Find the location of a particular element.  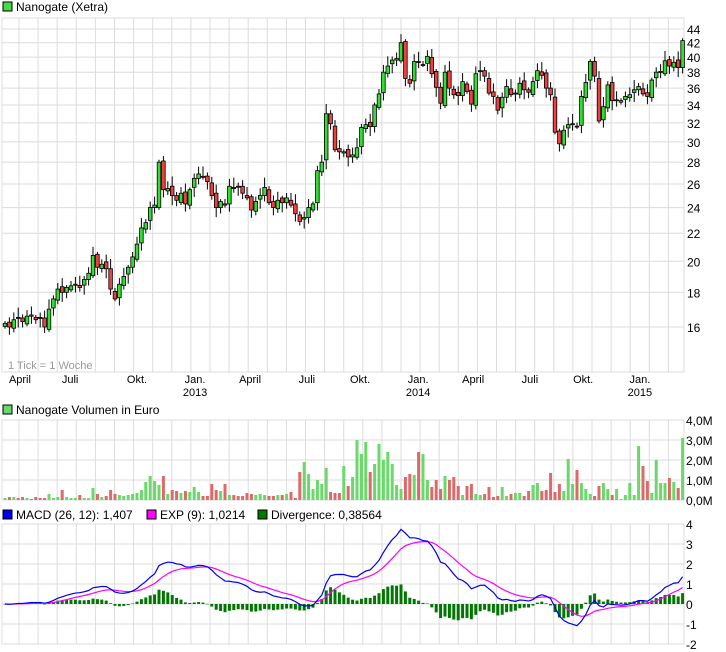

price-tick-label: 38 is located at coordinates (694, 73).